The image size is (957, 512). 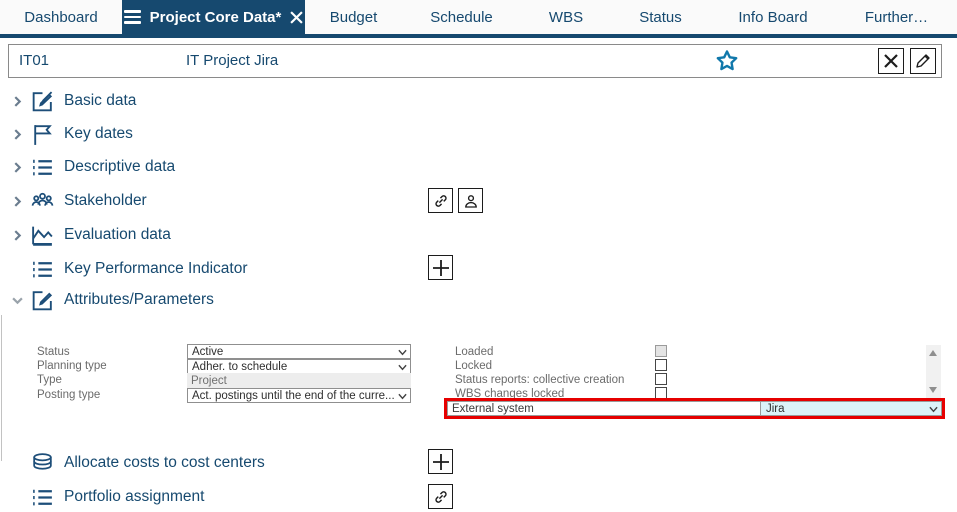 What do you see at coordinates (164, 462) in the screenshot?
I see `section-label: Allocate costs to cost centers` at bounding box center [164, 462].